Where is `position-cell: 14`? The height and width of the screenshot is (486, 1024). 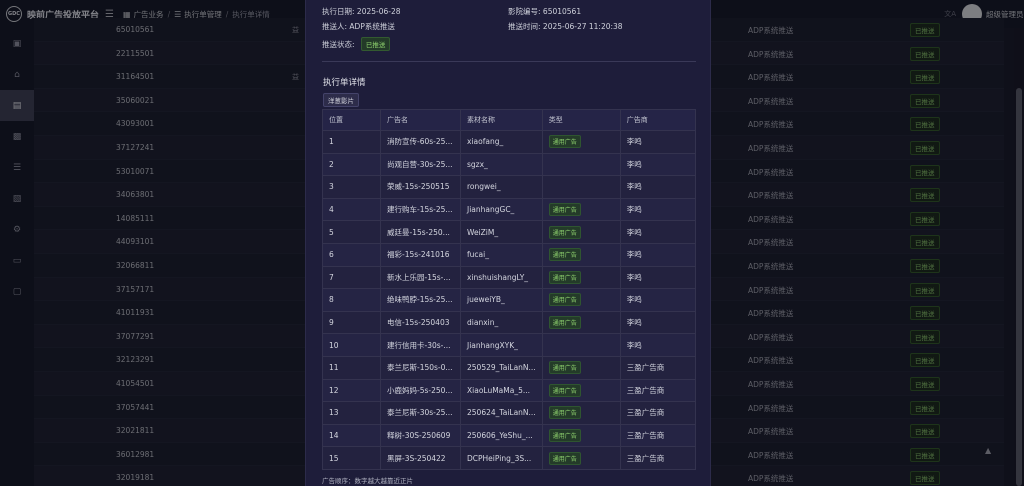
position-cell: 14 is located at coordinates (351, 435).